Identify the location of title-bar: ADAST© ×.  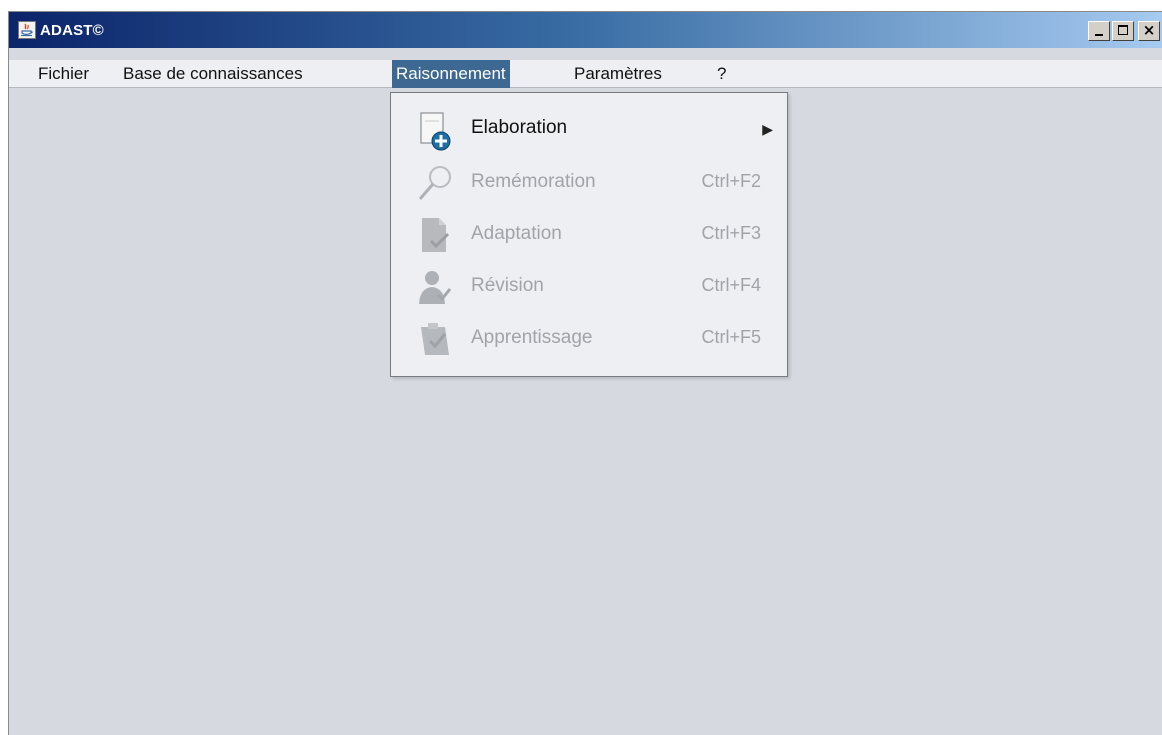
(585, 30).